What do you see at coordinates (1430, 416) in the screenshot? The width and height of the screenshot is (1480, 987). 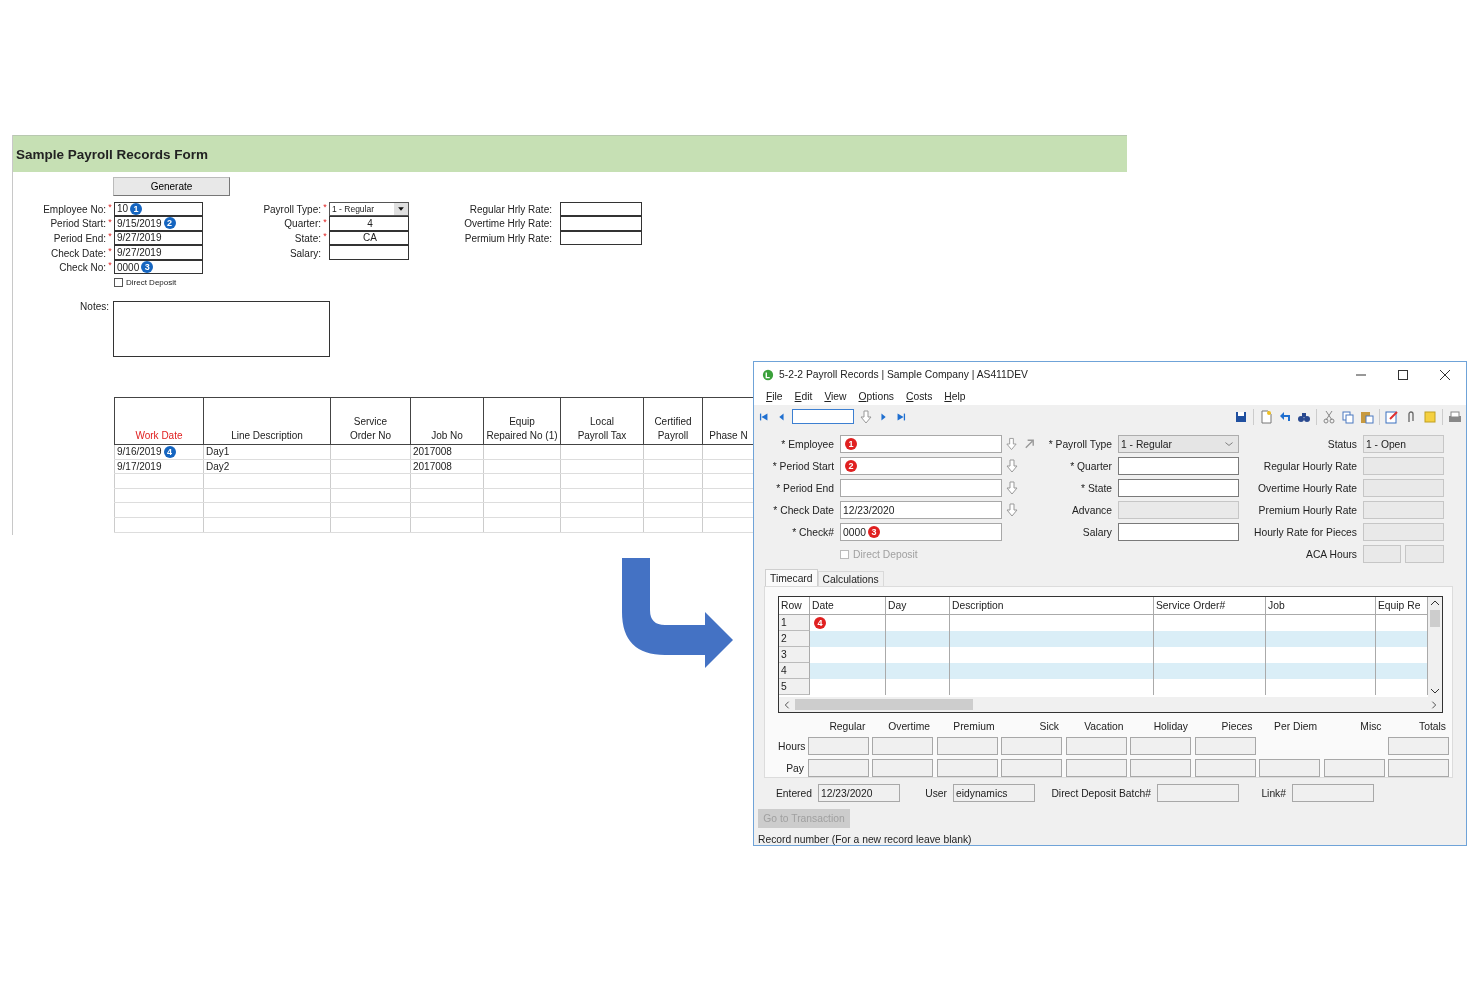 I see `note-icon` at bounding box center [1430, 416].